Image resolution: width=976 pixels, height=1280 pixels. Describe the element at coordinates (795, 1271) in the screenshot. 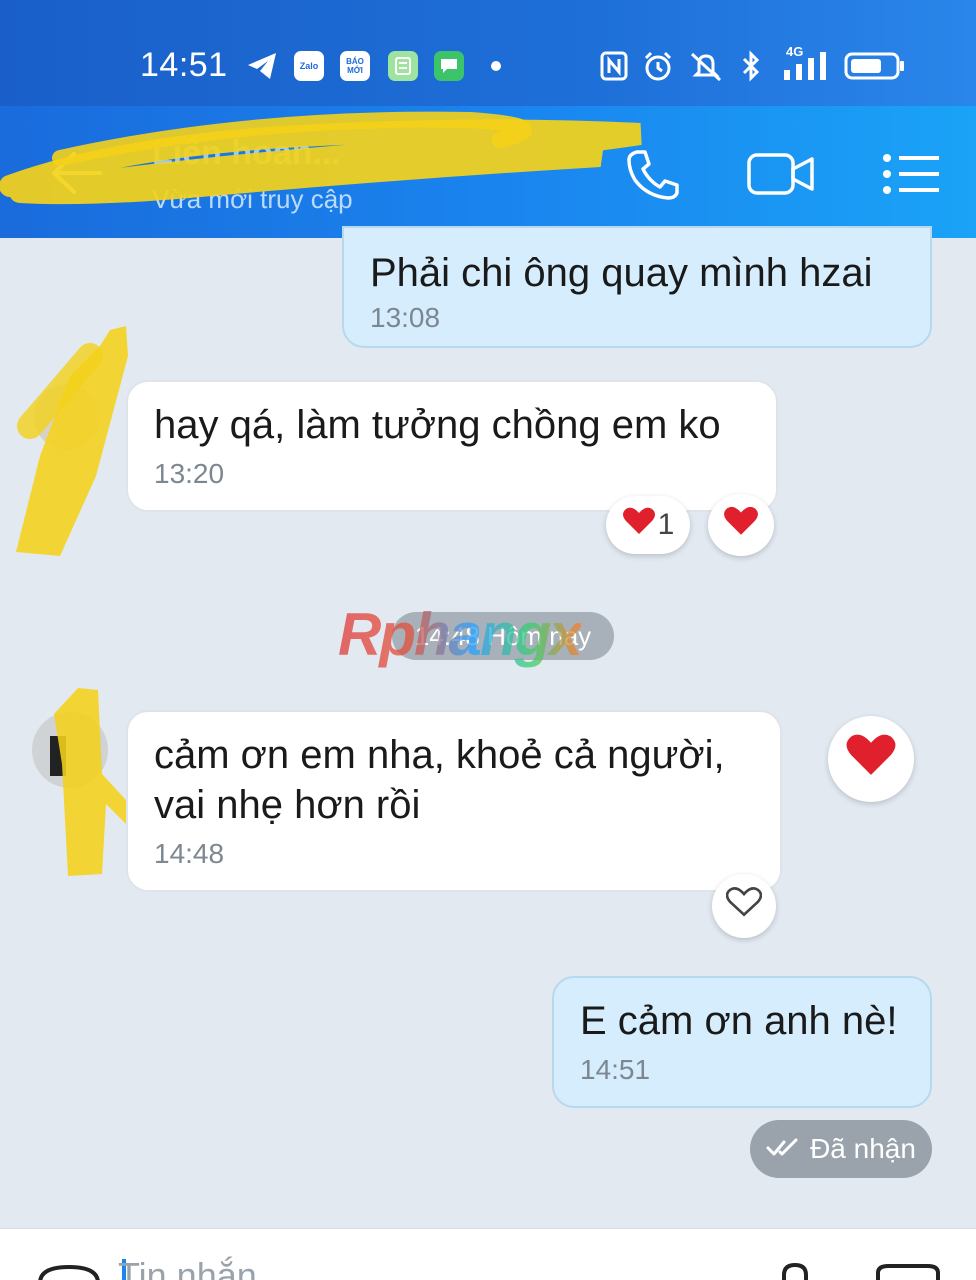

I see `microphone-icon` at that location.